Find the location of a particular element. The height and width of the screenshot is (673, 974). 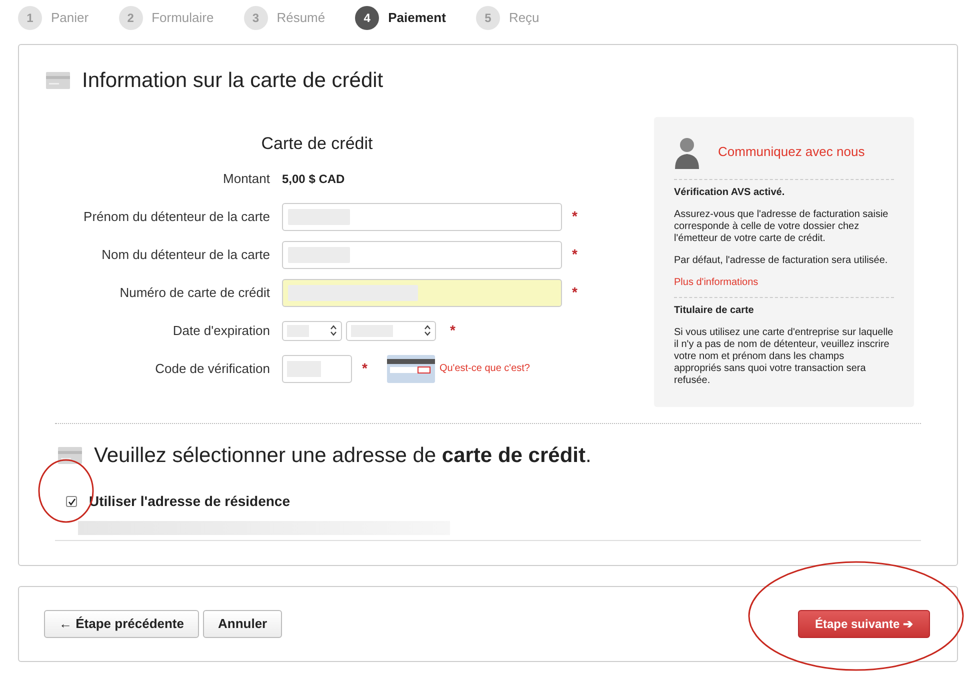

section-heading: Vérification AVS activé. is located at coordinates (730, 192).